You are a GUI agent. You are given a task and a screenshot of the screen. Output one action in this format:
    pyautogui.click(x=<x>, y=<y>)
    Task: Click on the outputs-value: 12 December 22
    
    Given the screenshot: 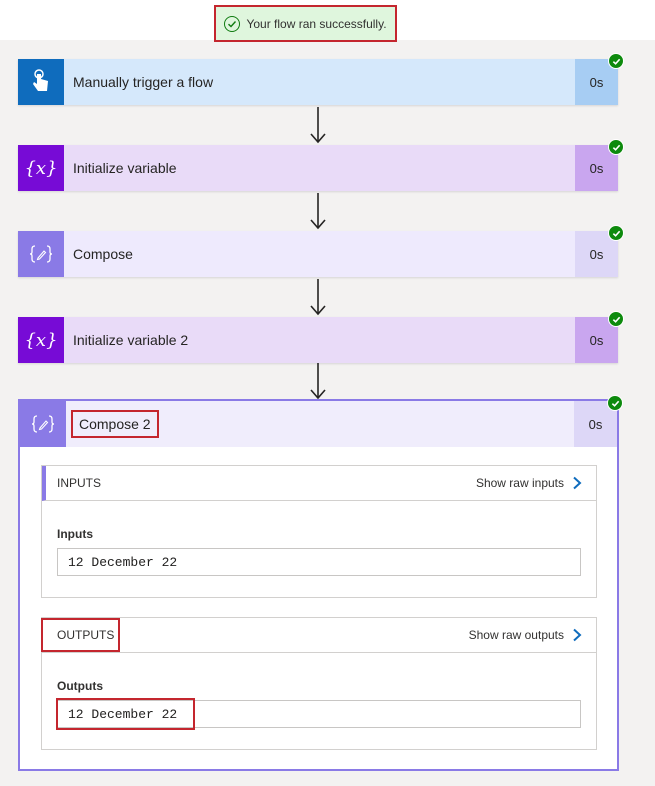 What is the action you would take?
    pyautogui.click(x=125, y=714)
    